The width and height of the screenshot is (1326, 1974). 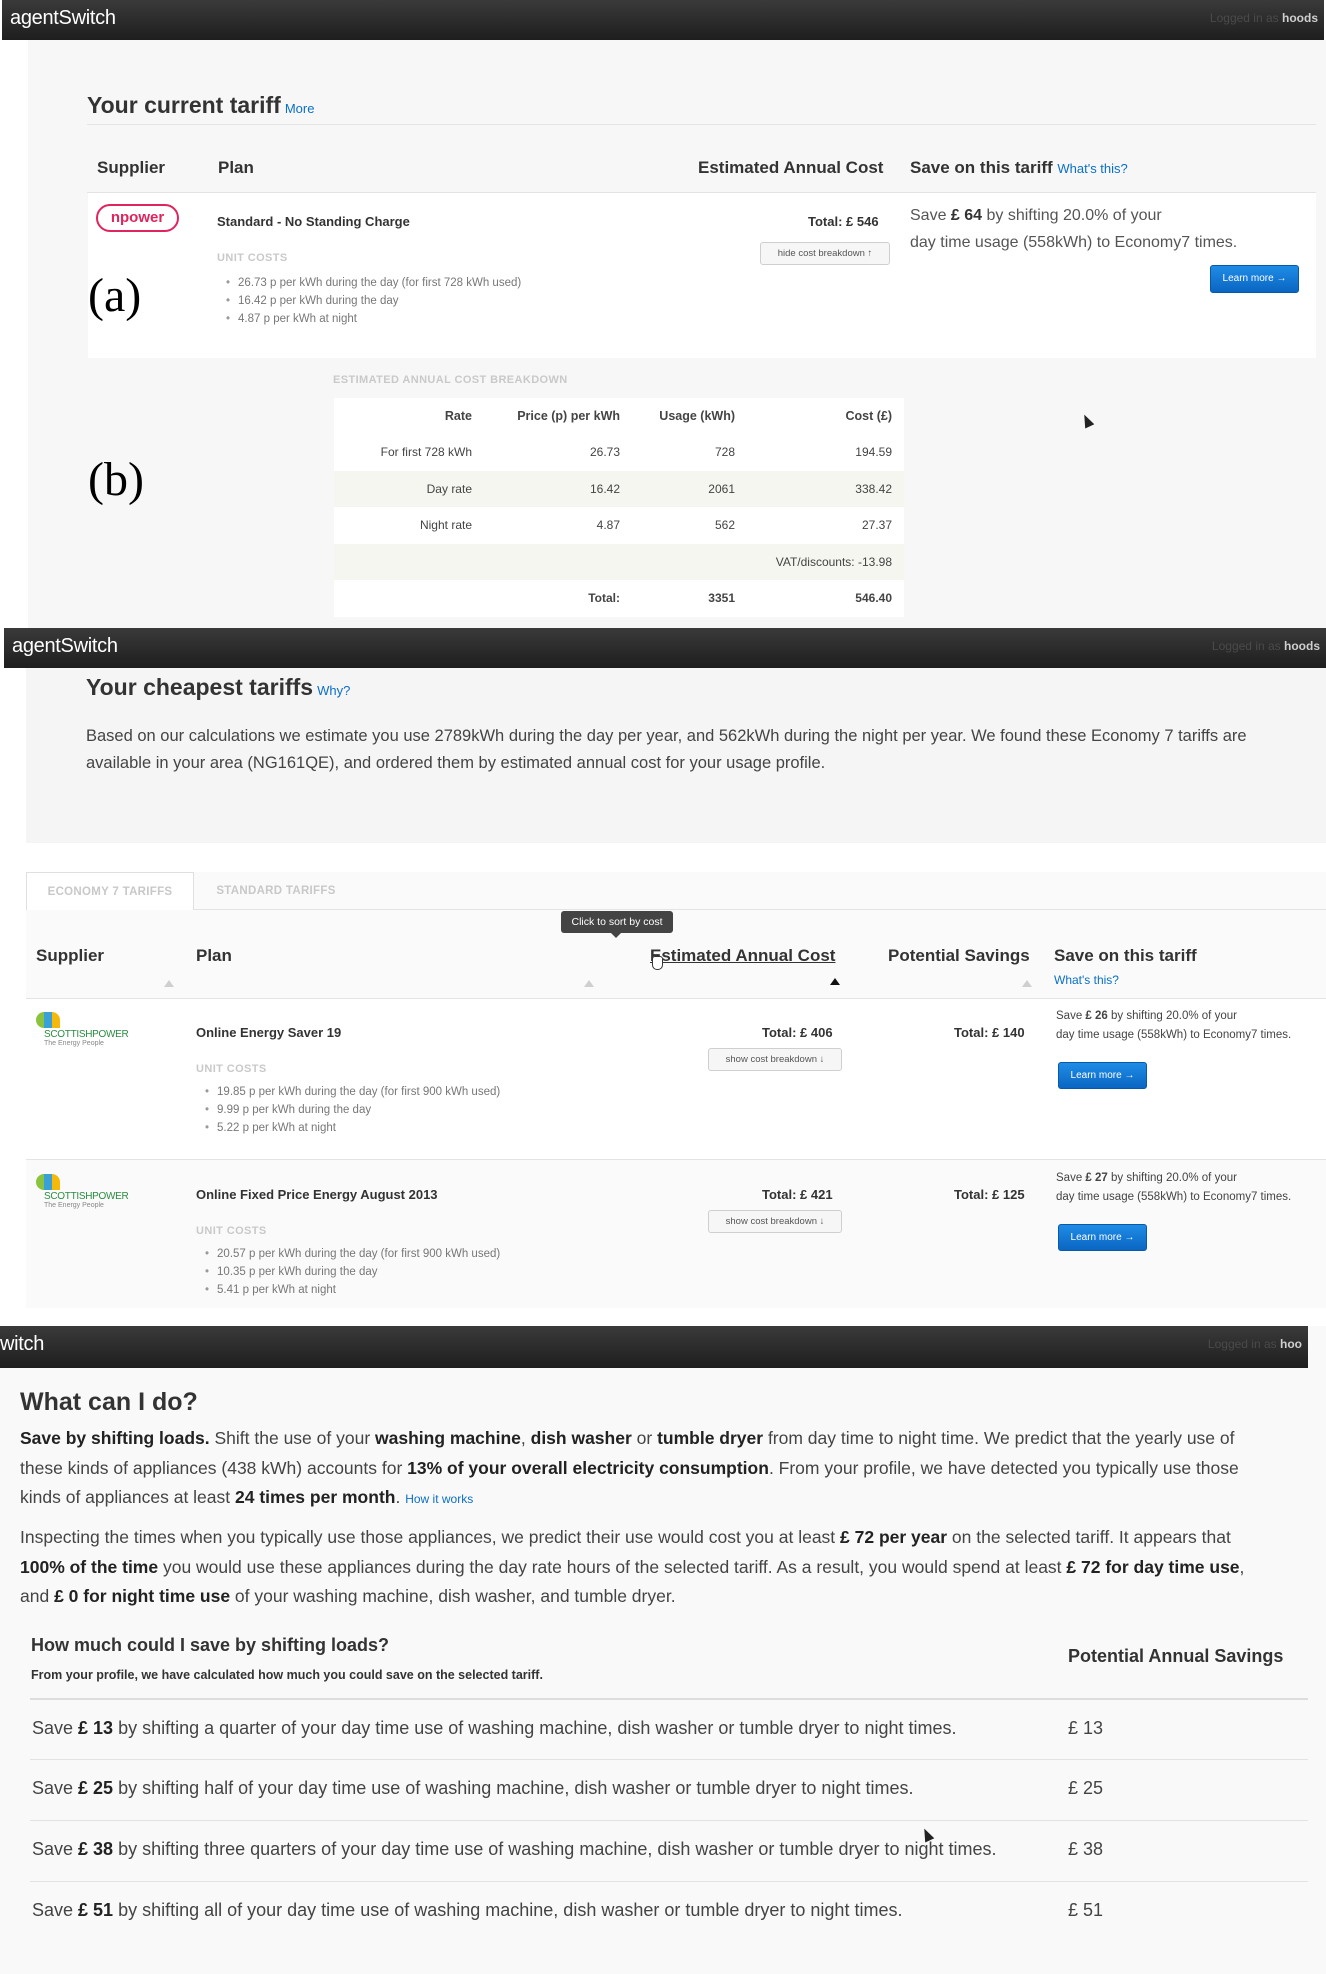 What do you see at coordinates (1096, 1016) in the screenshot?
I see `save-amount: £ 26` at bounding box center [1096, 1016].